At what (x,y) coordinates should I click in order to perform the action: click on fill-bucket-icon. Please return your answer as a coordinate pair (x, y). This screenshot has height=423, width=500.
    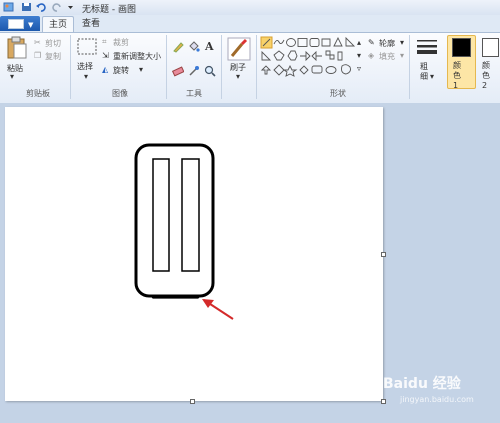
    Looking at the image, I should click on (194, 47).